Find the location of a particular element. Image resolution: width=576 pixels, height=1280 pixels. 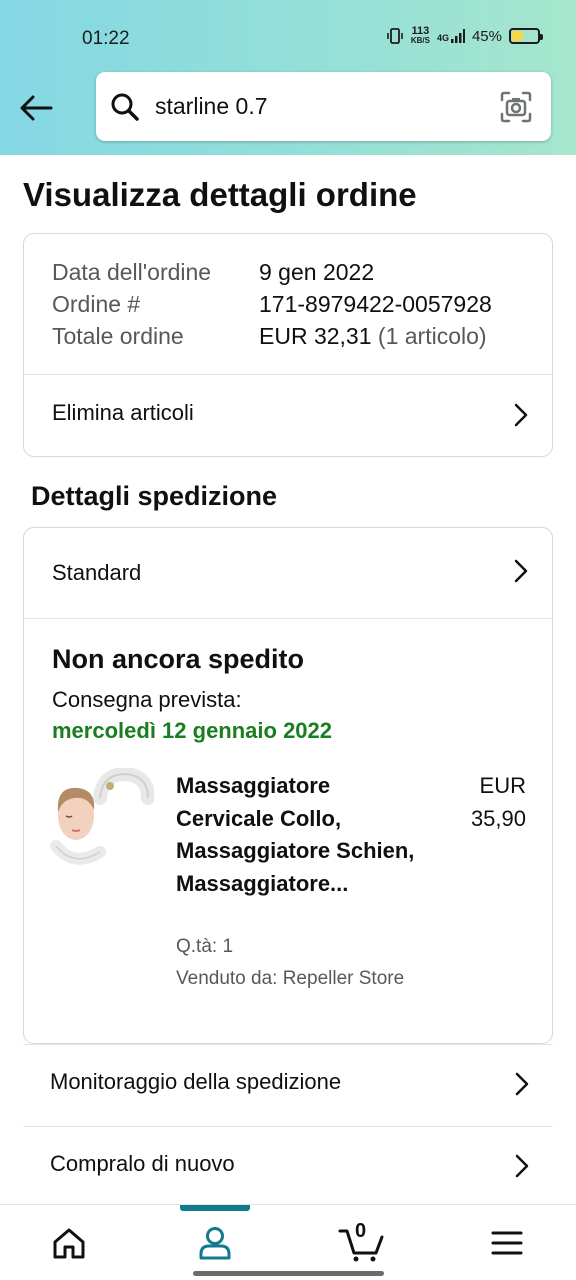

order-number-value: 171-8979422-0057928 is located at coordinates (375, 304).